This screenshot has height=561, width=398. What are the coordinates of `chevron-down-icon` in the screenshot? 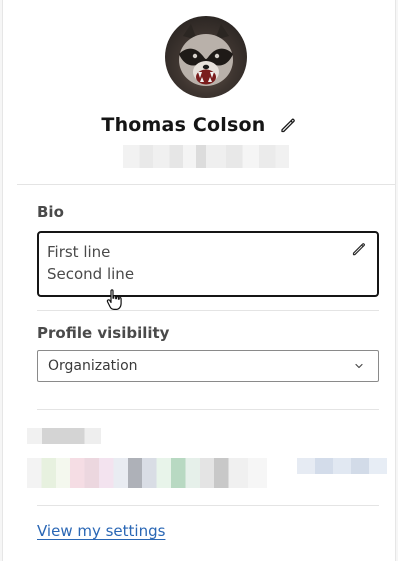 It's located at (359, 366).